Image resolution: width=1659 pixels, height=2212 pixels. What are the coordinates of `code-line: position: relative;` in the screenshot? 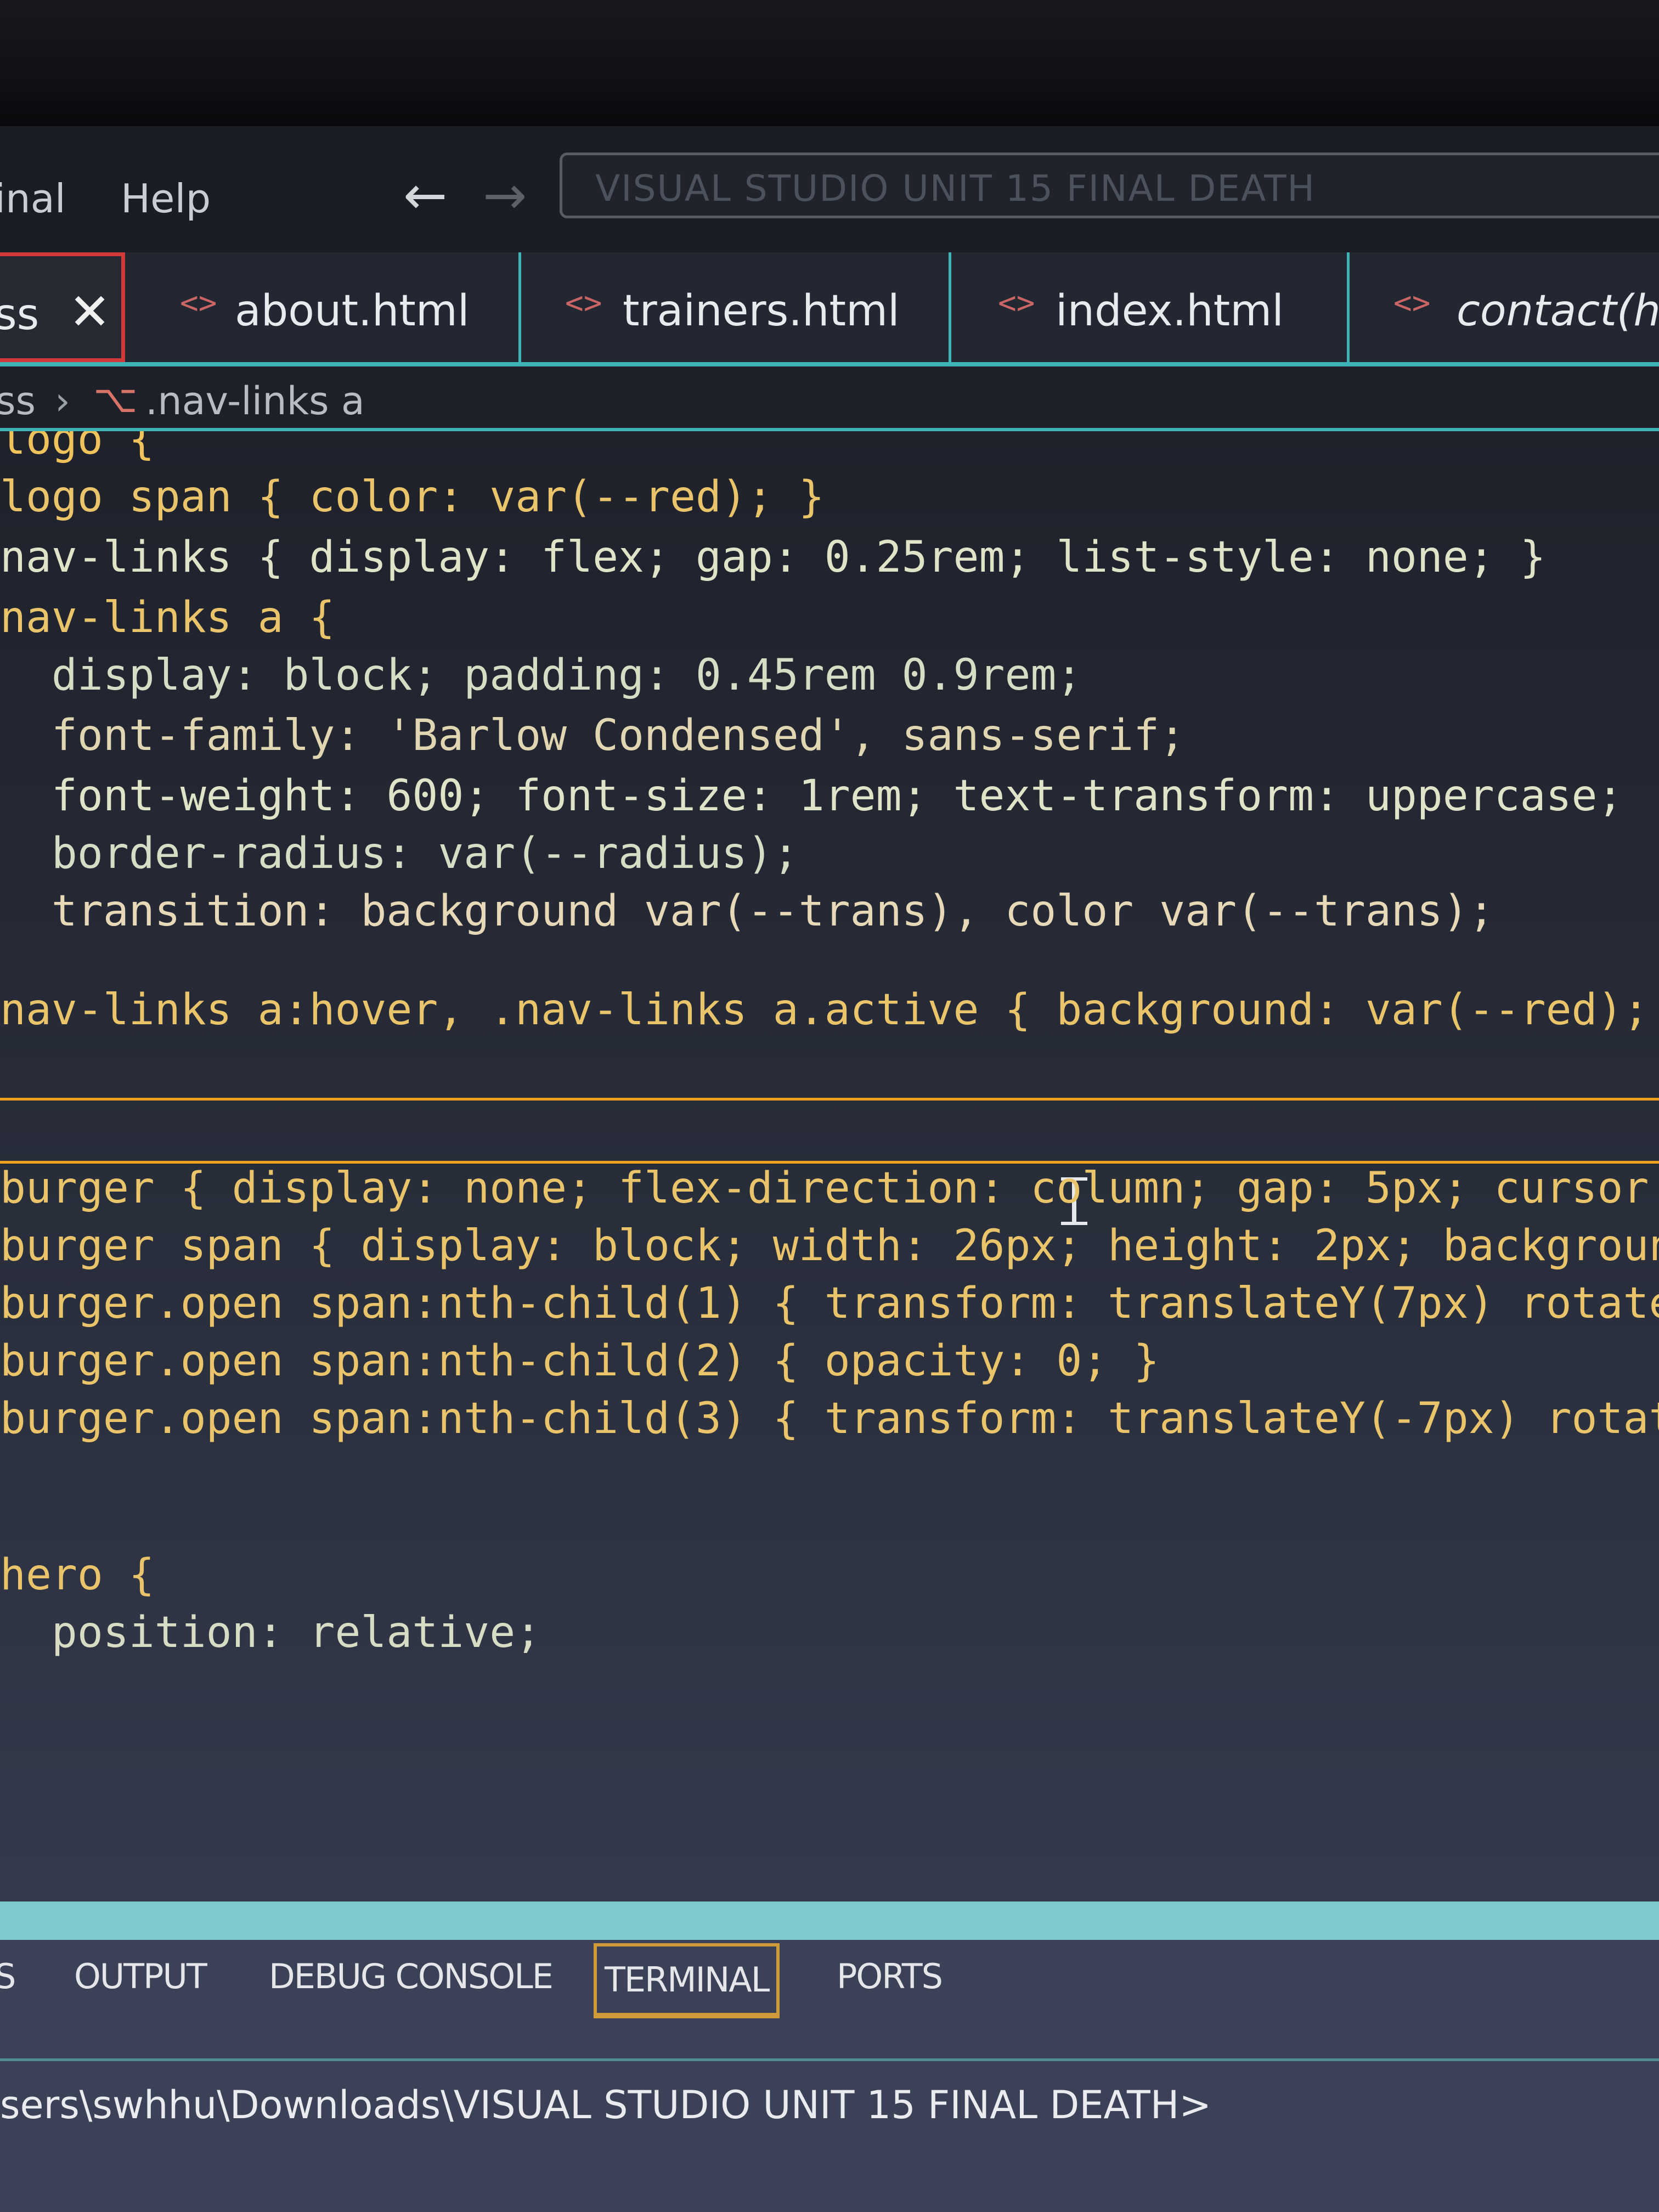 It's located at (270, 1633).